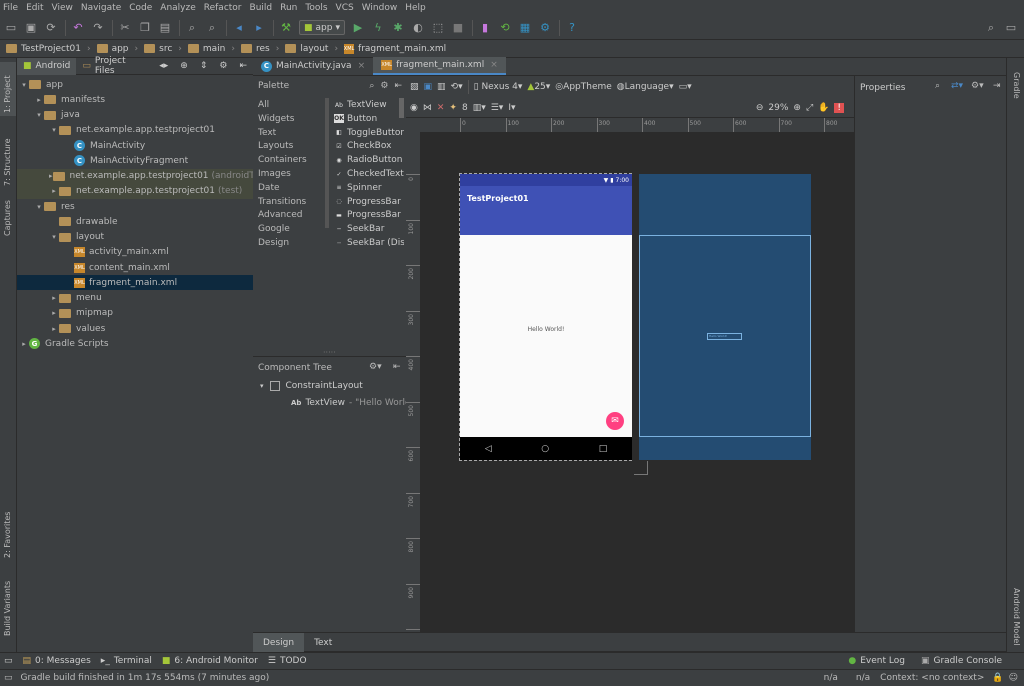  I want to click on replace-icon: ⌕, so click(212, 28).